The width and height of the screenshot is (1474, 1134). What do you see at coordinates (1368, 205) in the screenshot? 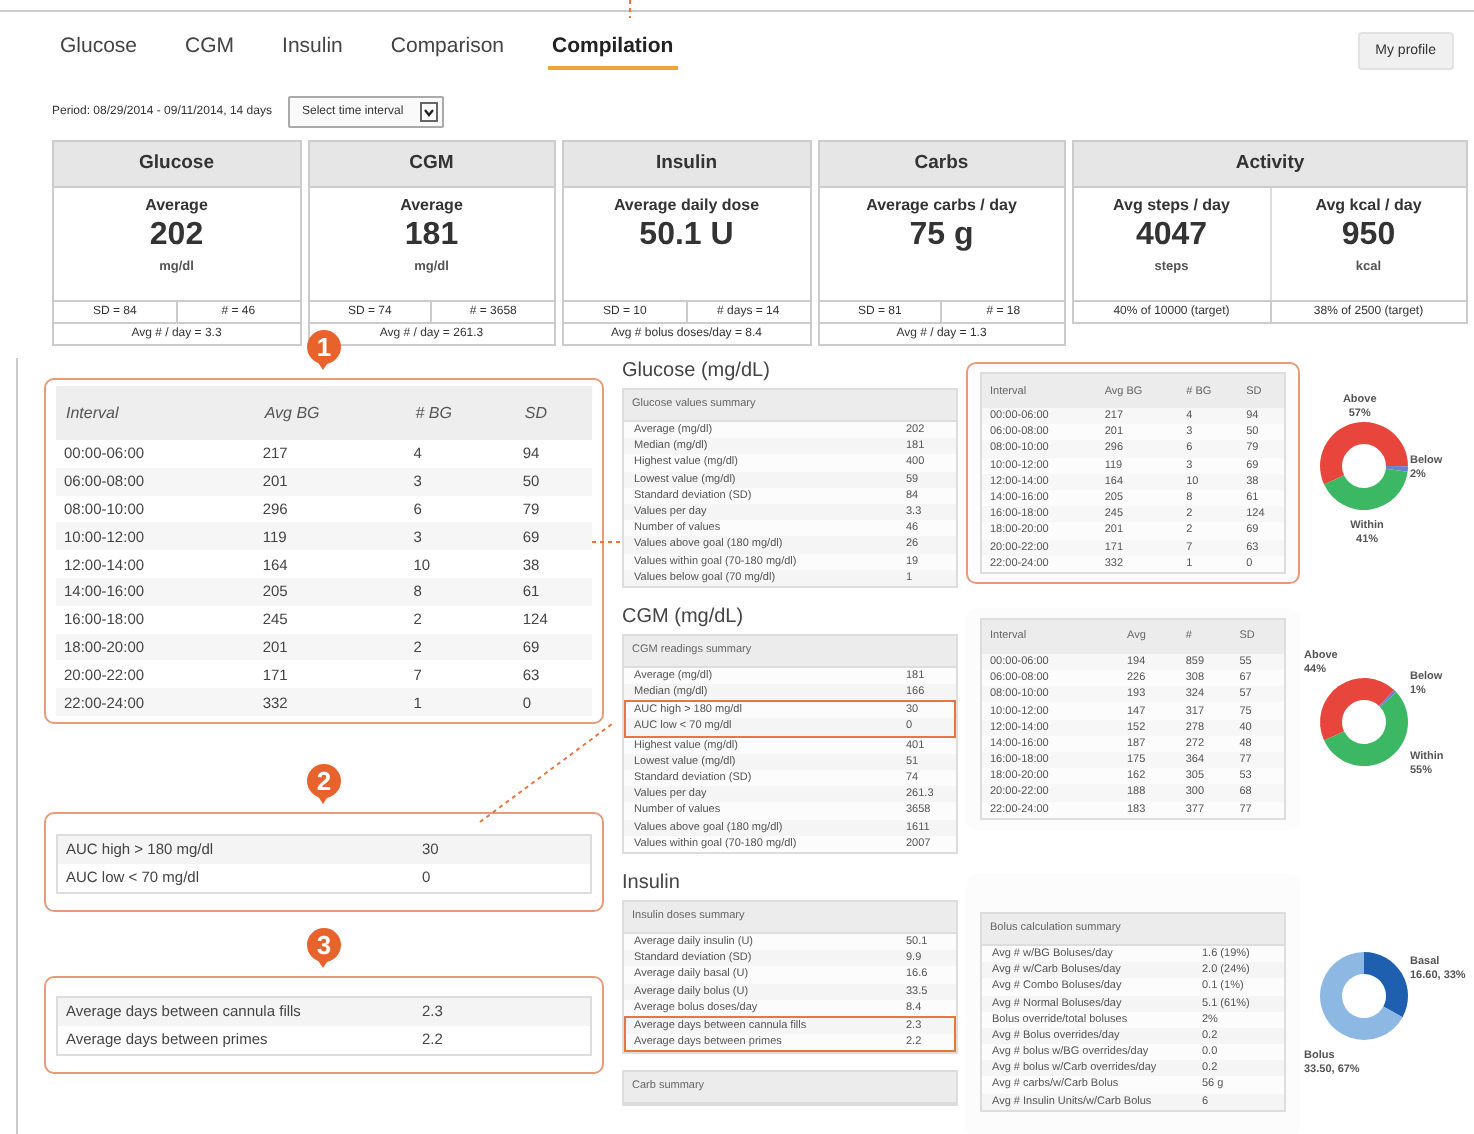
I see `metric-label: Avg kcal / day` at bounding box center [1368, 205].